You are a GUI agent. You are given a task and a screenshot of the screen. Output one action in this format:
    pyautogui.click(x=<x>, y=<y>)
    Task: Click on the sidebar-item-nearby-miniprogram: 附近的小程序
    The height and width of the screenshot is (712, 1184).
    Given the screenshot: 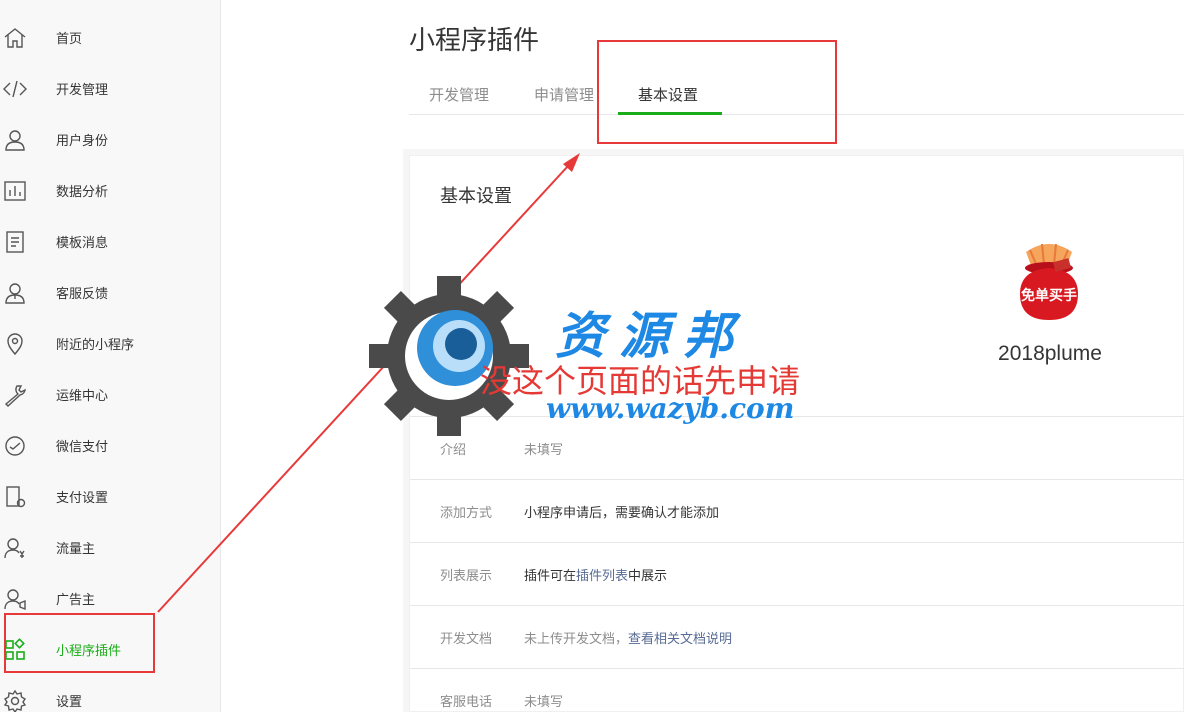 What is the action you would take?
    pyautogui.click(x=110, y=343)
    